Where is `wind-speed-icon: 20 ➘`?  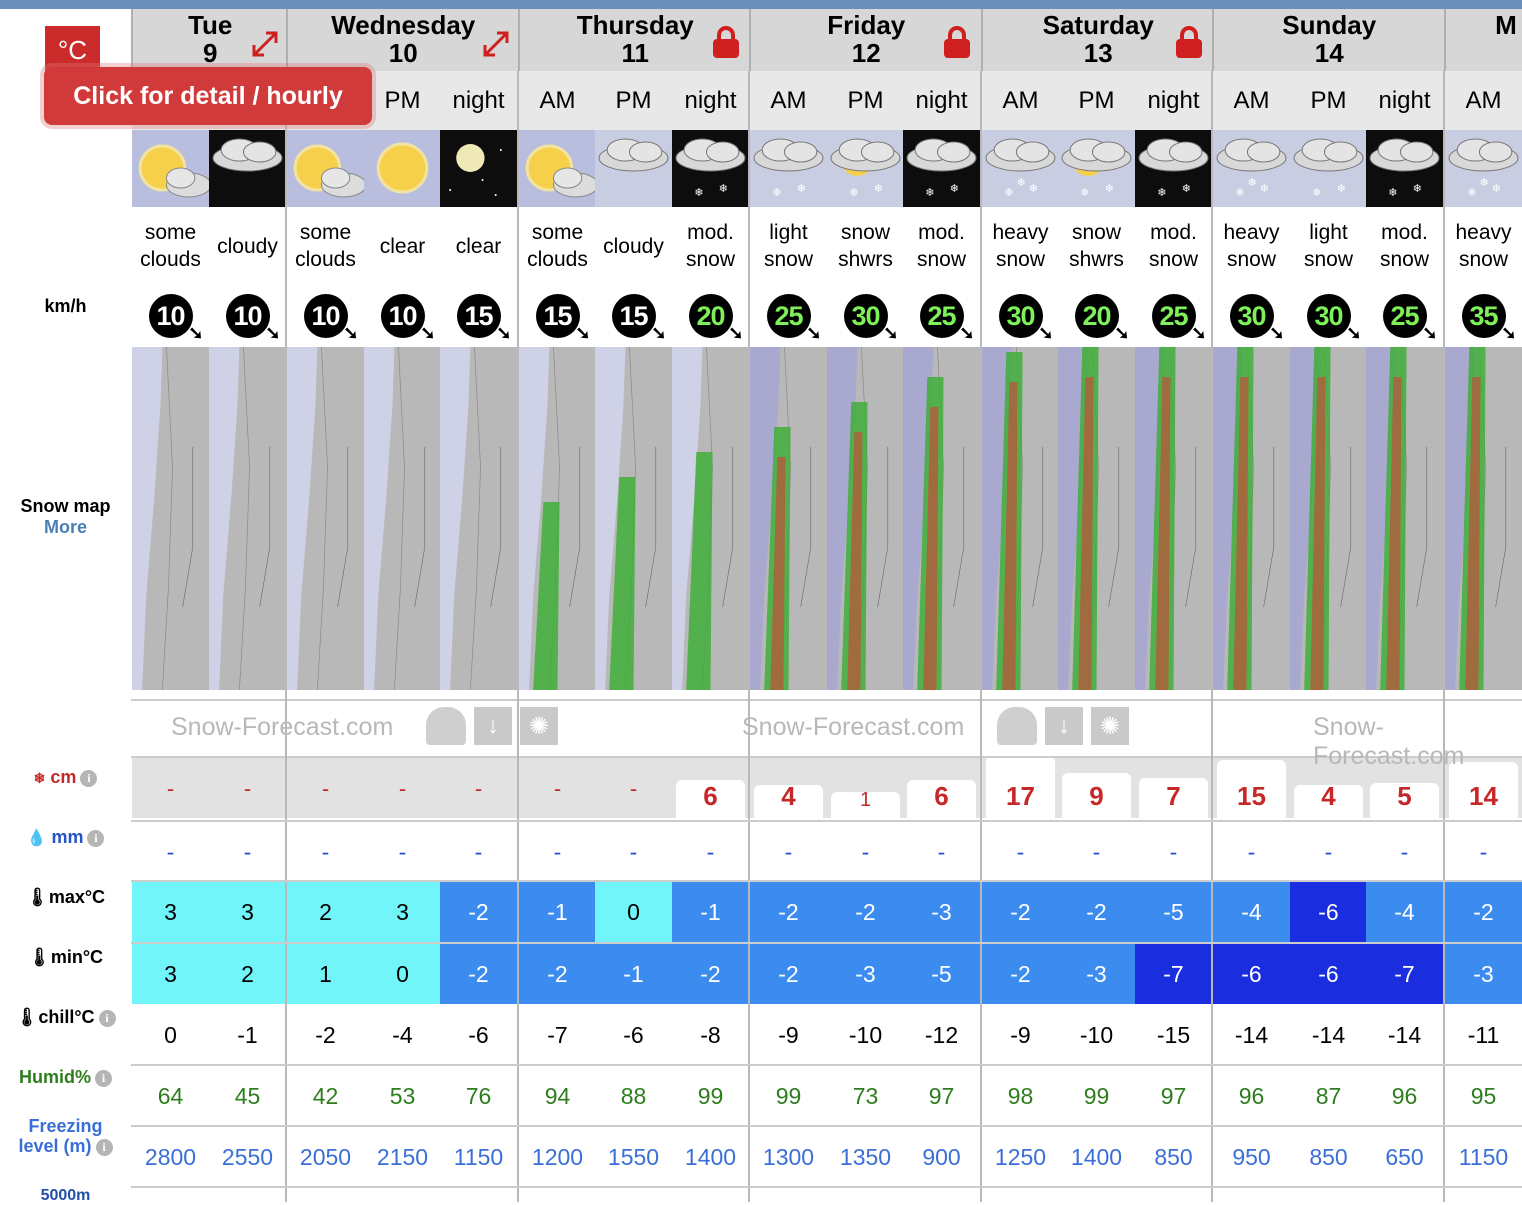
wind-speed-icon: 20 ➘ is located at coordinates (716, 318).